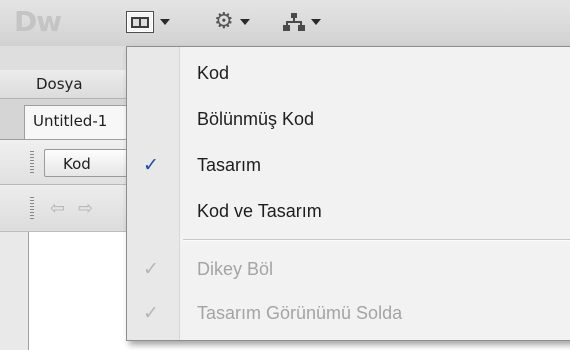 Image resolution: width=570 pixels, height=350 pixels. I want to click on menu-item-vertical-split: ✓ Dikey Böl, so click(348, 270).